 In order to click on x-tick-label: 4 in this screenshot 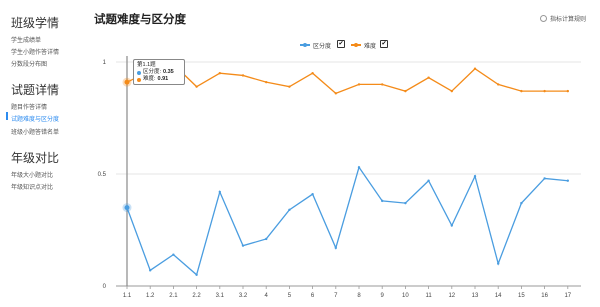, I will do `click(267, 296)`.